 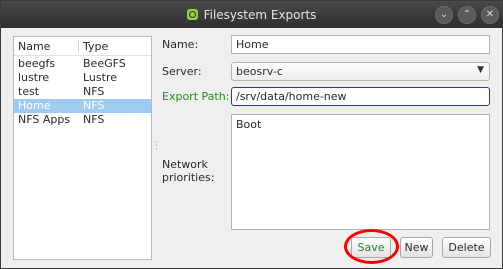 What do you see at coordinates (78, 46) in the screenshot?
I see `column-separator` at bounding box center [78, 46].